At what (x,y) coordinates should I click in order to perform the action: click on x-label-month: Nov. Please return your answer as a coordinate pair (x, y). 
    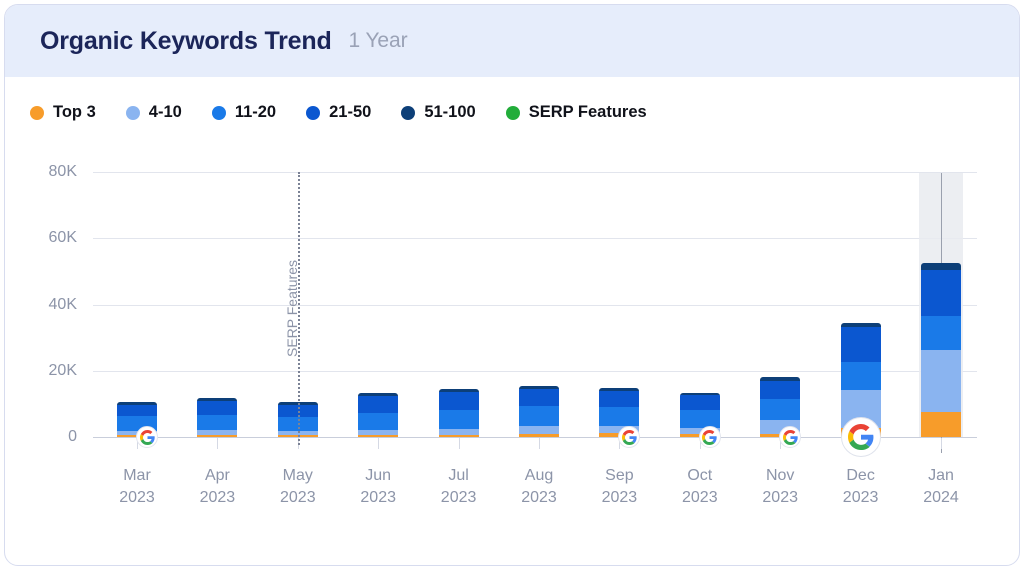
    Looking at the image, I should click on (780, 475).